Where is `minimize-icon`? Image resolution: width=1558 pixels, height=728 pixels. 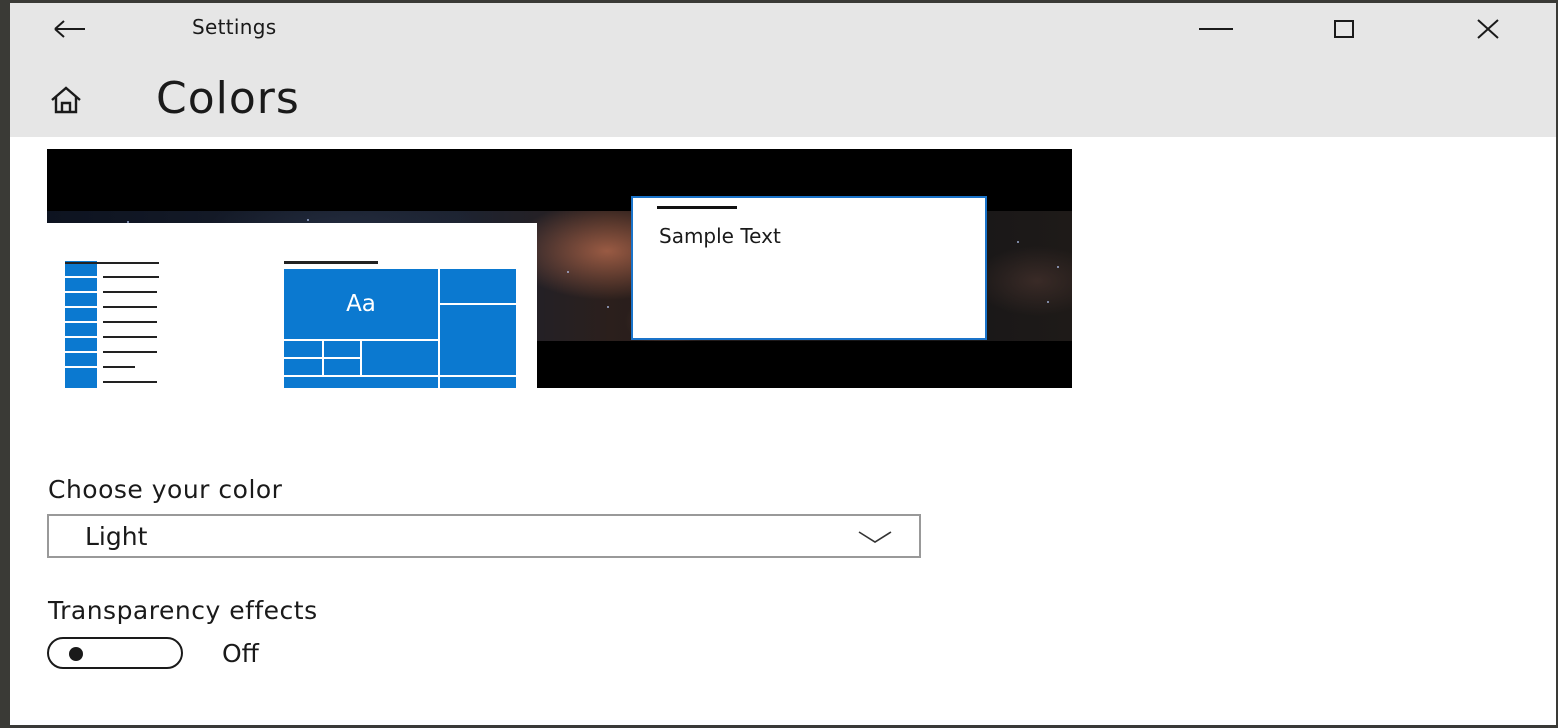
minimize-icon is located at coordinates (1216, 29).